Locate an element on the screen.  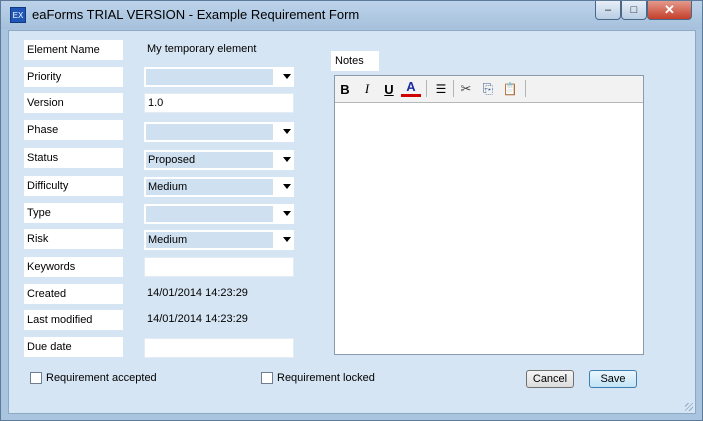
keywords-label: Keywords is located at coordinates (73, 267).